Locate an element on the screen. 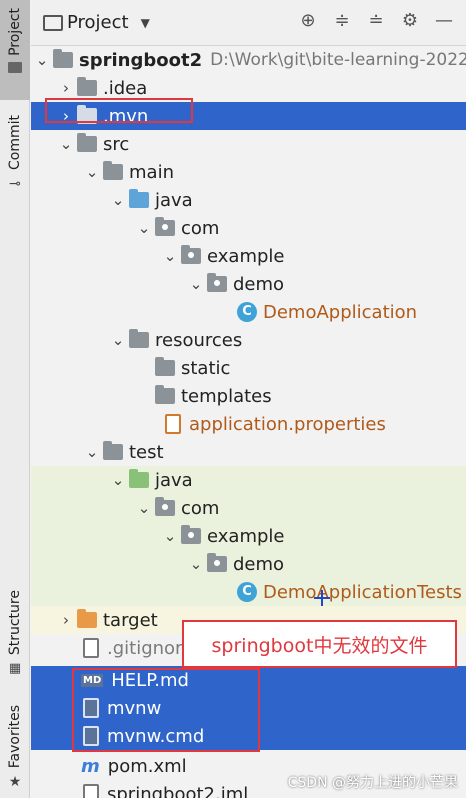 This screenshot has width=466, height=798. tree-item-mvn: › .mvn is located at coordinates (248, 116).